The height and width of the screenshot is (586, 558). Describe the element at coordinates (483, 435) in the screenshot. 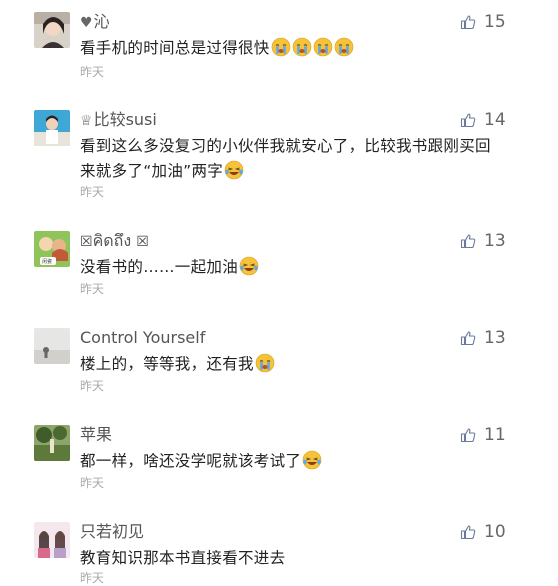

I see `like-button: 11` at that location.